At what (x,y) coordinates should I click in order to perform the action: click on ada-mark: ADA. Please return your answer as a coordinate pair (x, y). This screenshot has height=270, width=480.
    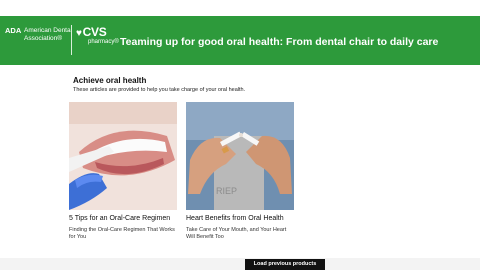
    Looking at the image, I should click on (13, 30).